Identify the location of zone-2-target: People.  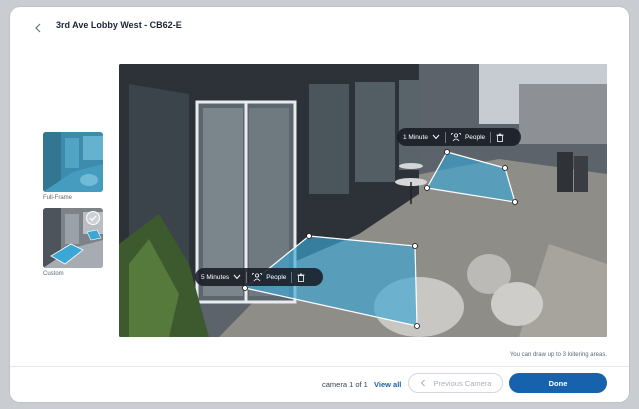
(276, 277).